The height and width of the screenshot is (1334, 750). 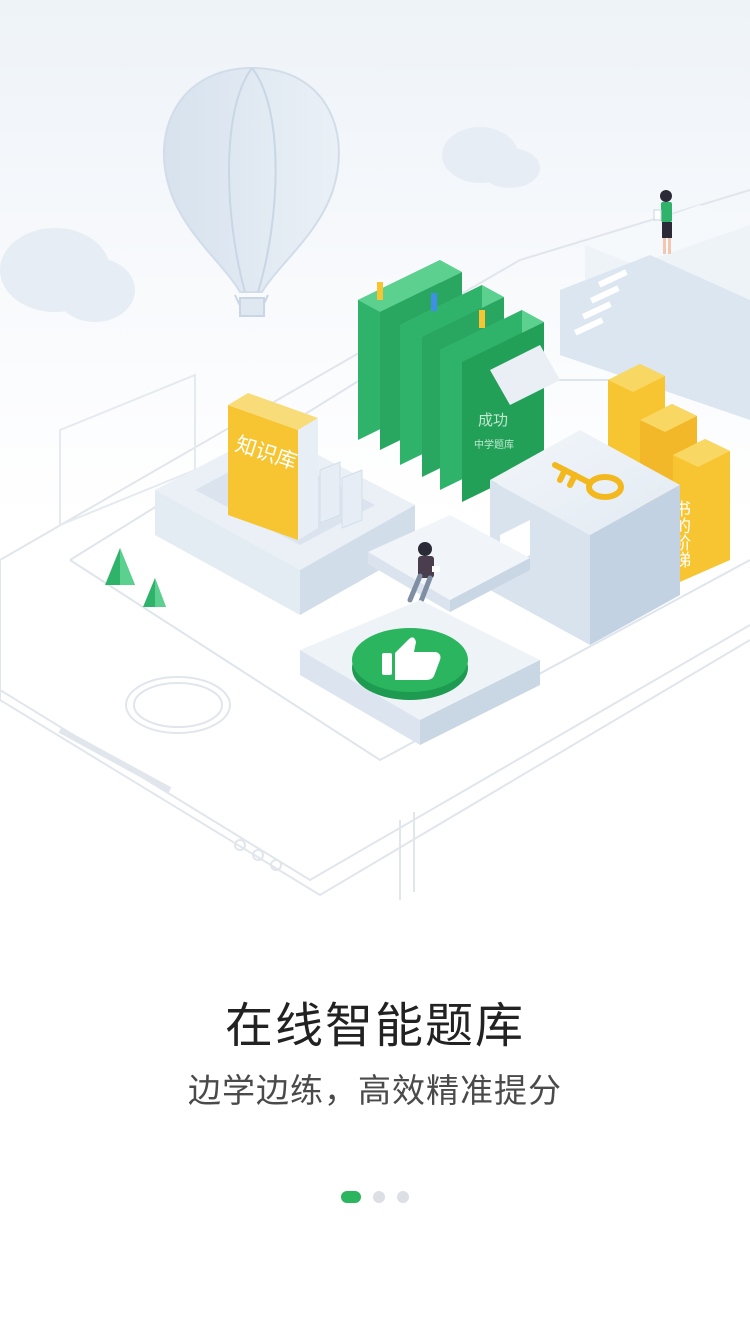 What do you see at coordinates (135, 577) in the screenshot?
I see `crystal-icon` at bounding box center [135, 577].